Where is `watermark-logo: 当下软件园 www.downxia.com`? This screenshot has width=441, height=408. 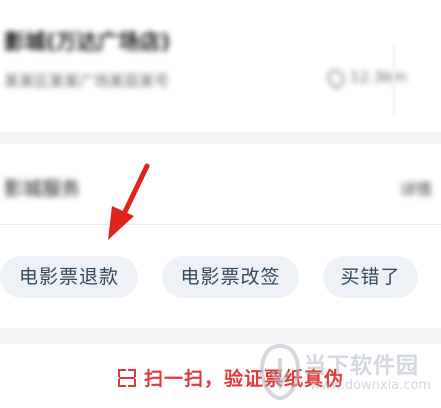
watermark-logo: 当下软件园 www.downxia.com is located at coordinates (348, 373).